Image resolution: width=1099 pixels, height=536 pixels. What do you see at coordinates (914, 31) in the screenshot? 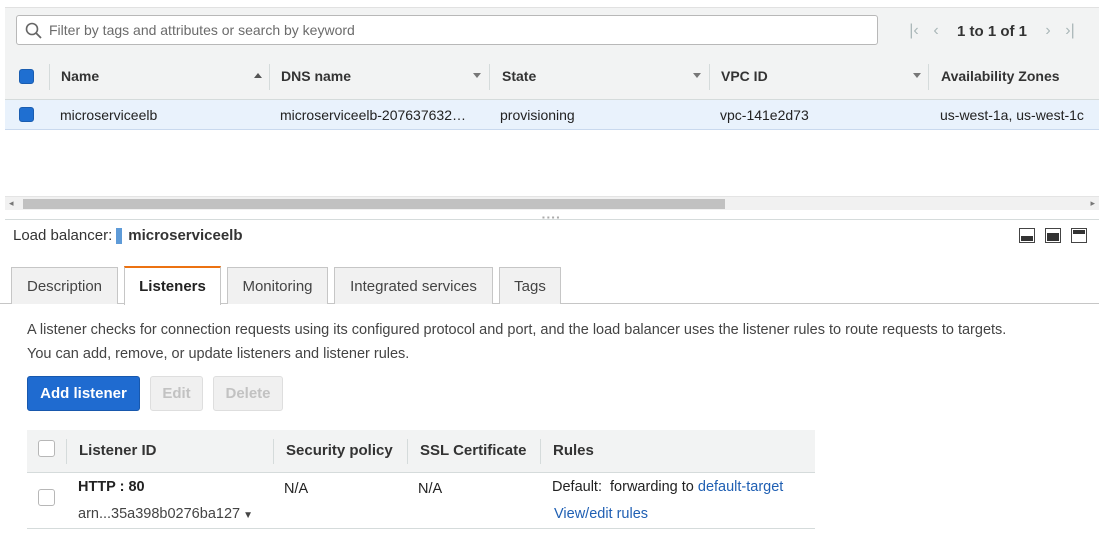
I see `first-page-icon: |‹` at bounding box center [914, 31].